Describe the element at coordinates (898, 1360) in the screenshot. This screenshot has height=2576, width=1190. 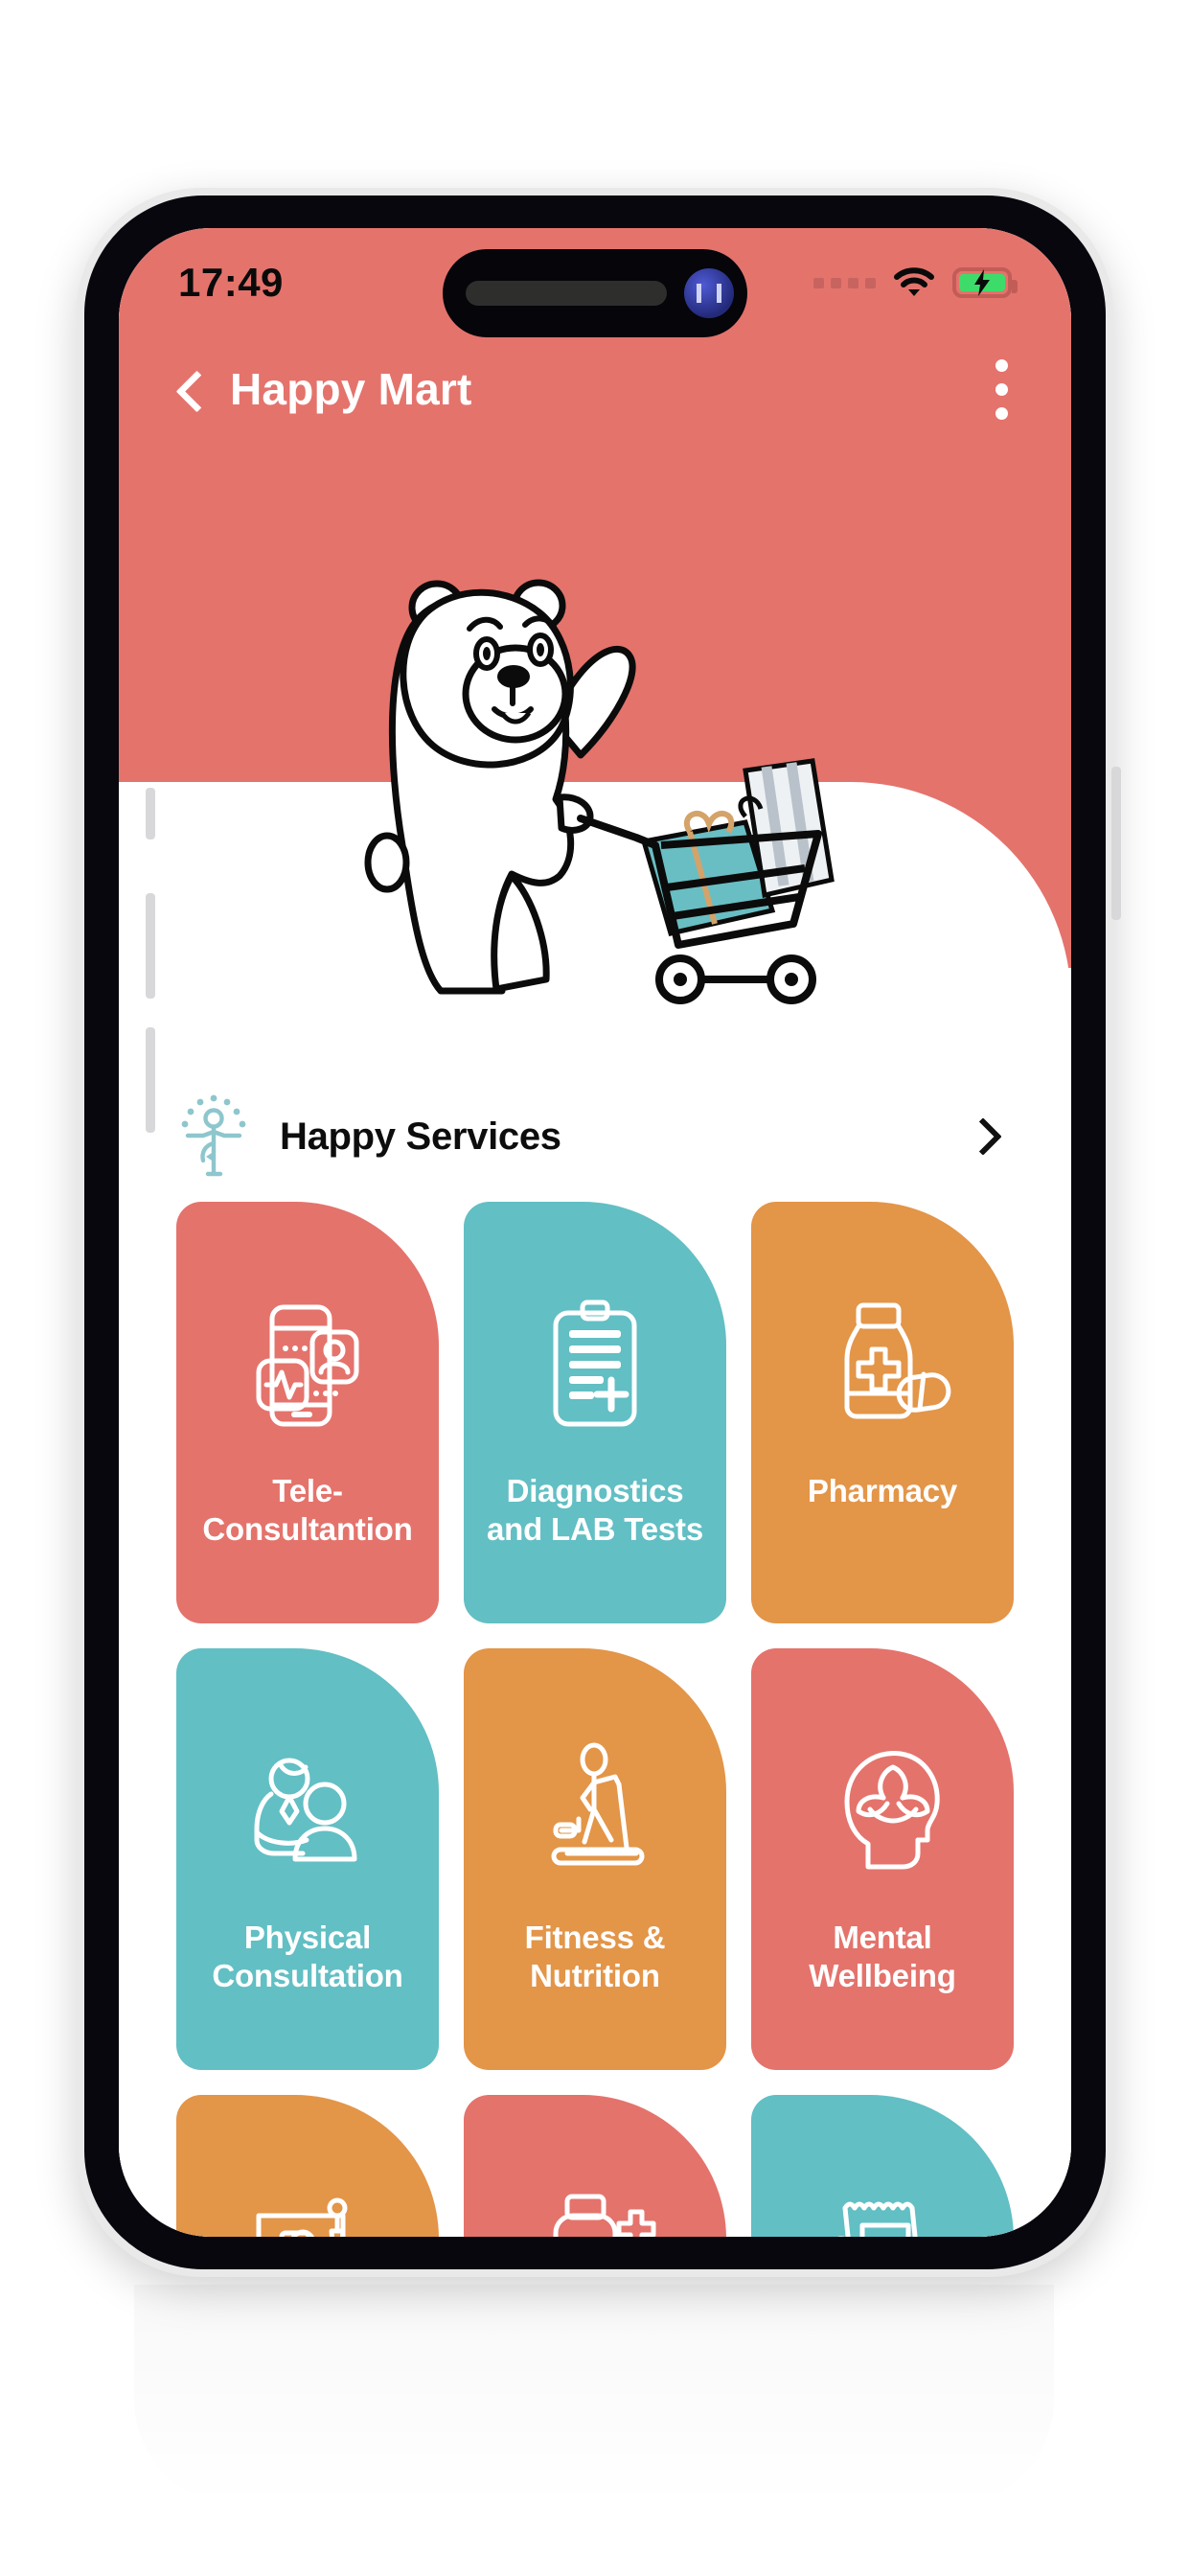
I see `pill-bottle-icon` at that location.